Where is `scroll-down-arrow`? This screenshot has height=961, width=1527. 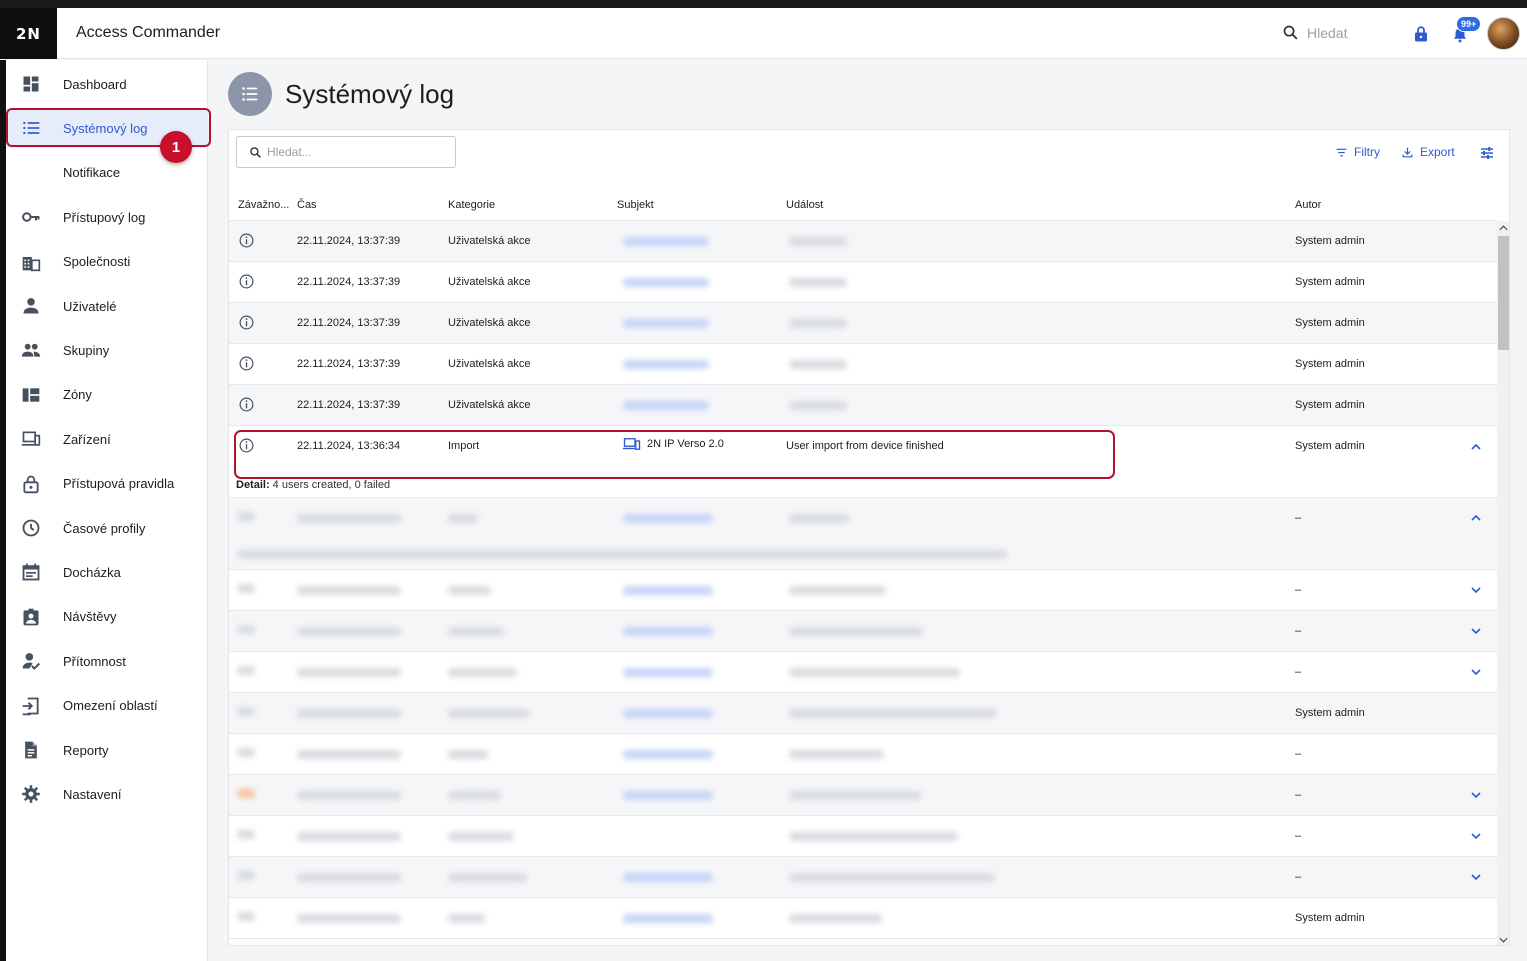 scroll-down-arrow is located at coordinates (1503, 940).